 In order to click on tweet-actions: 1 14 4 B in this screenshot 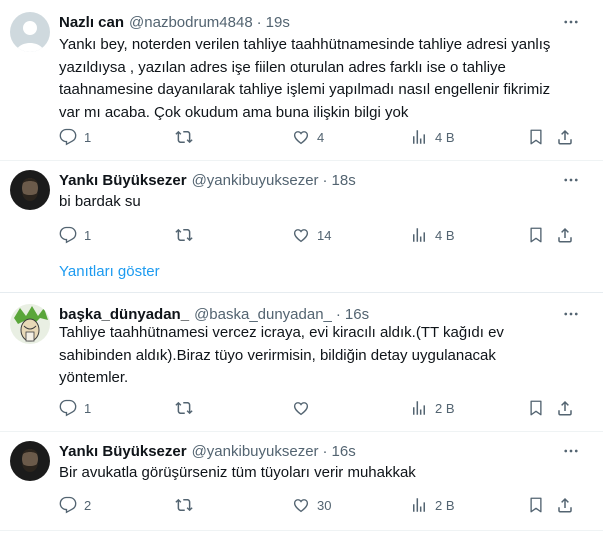, I will do `click(324, 235)`.